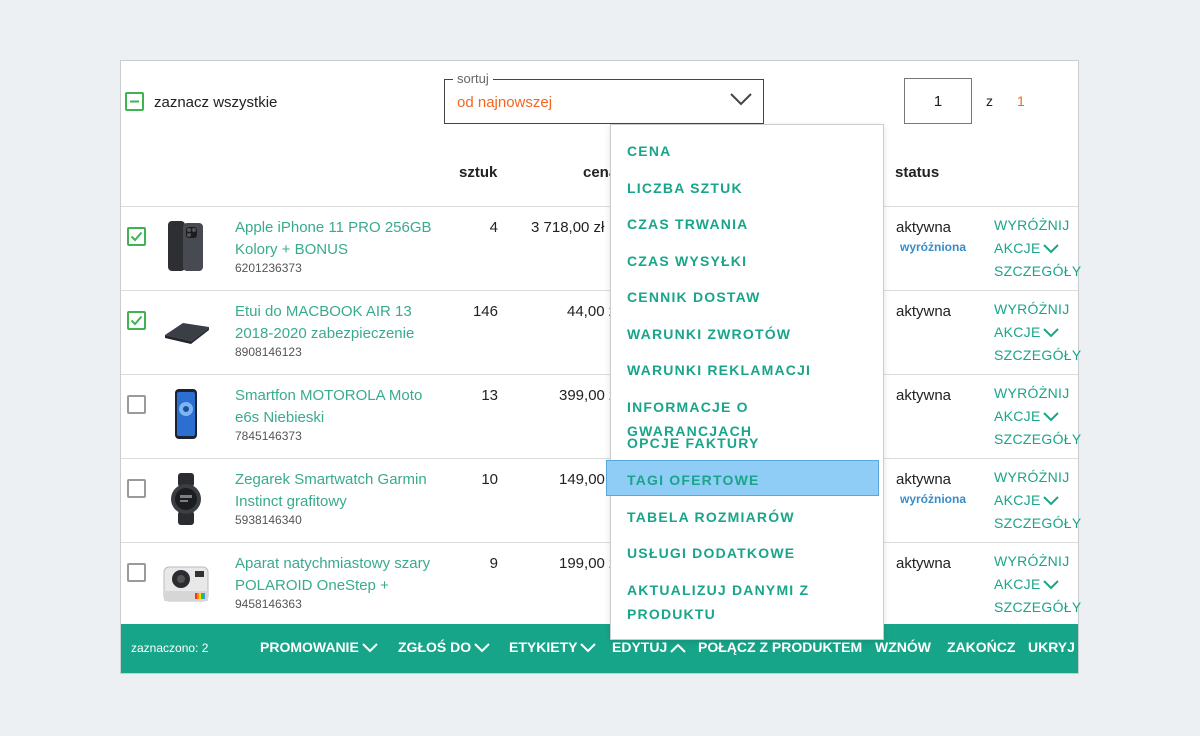 Image resolution: width=1200 pixels, height=736 pixels. I want to click on minus-icon, so click(134, 101).